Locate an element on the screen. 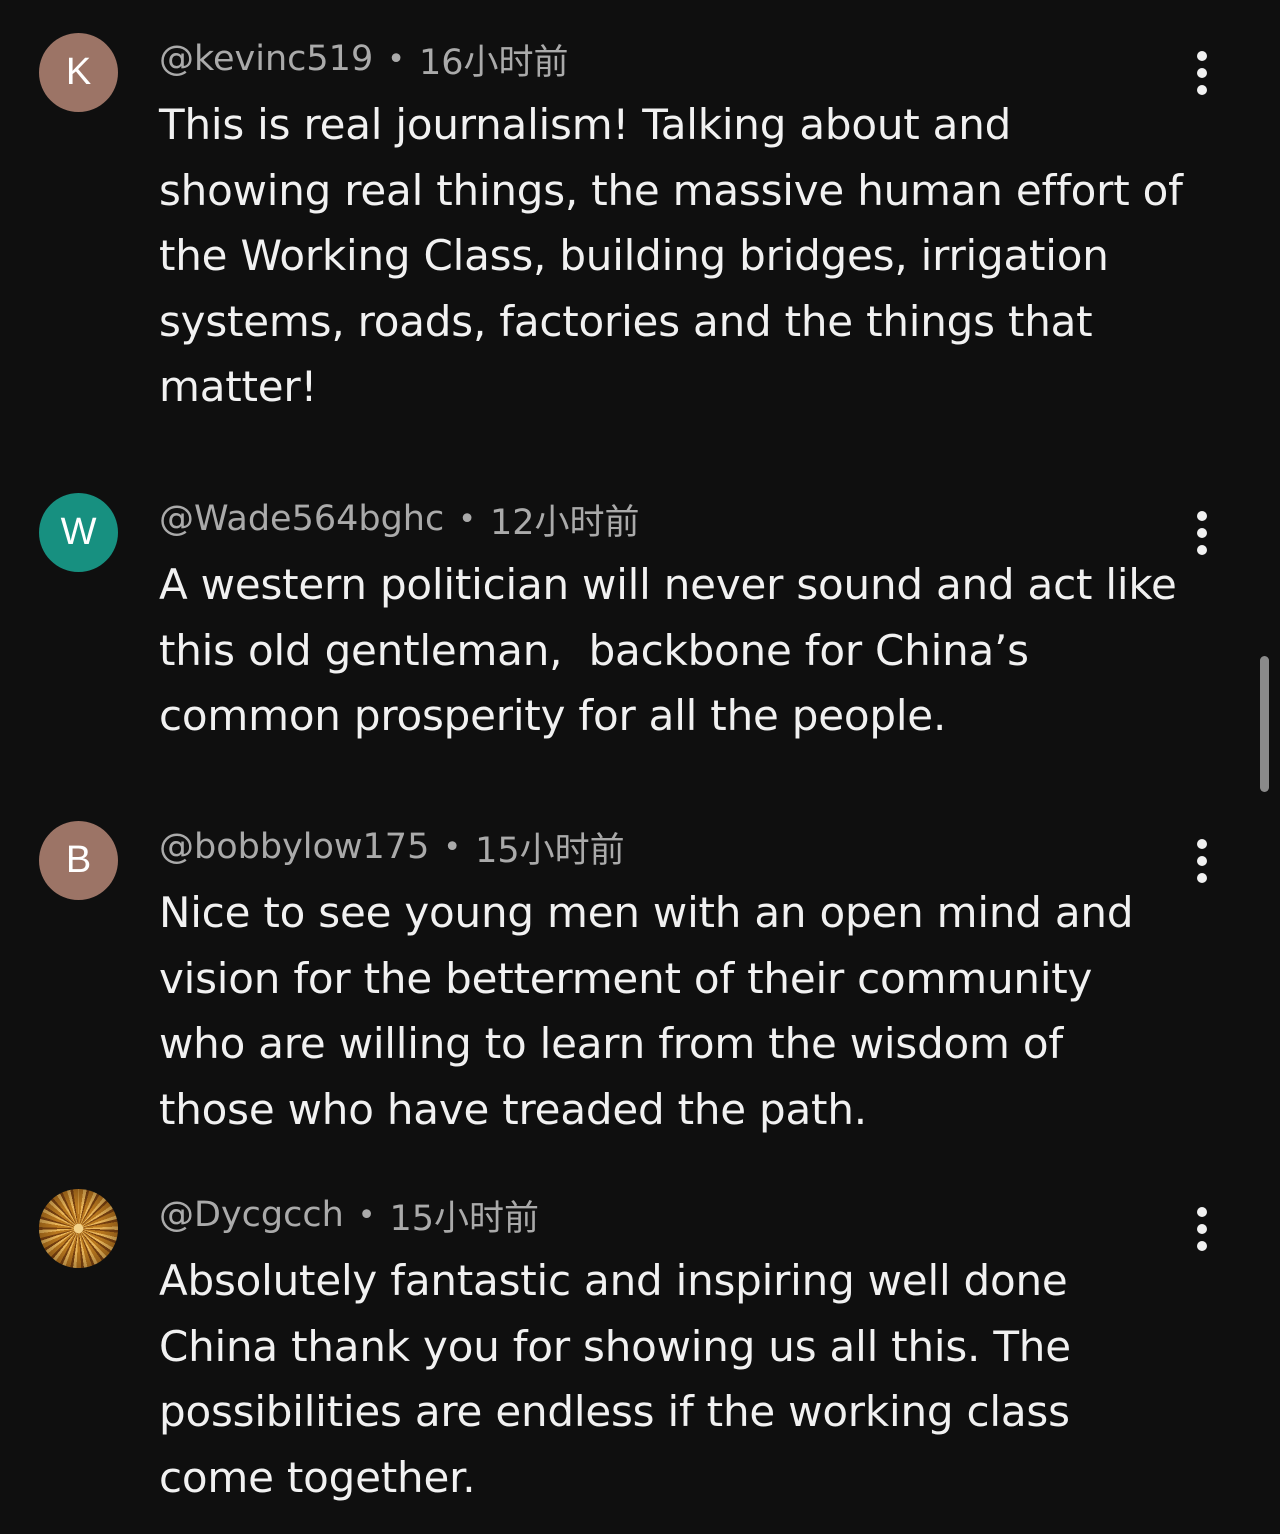  avatar: W is located at coordinates (78, 532).